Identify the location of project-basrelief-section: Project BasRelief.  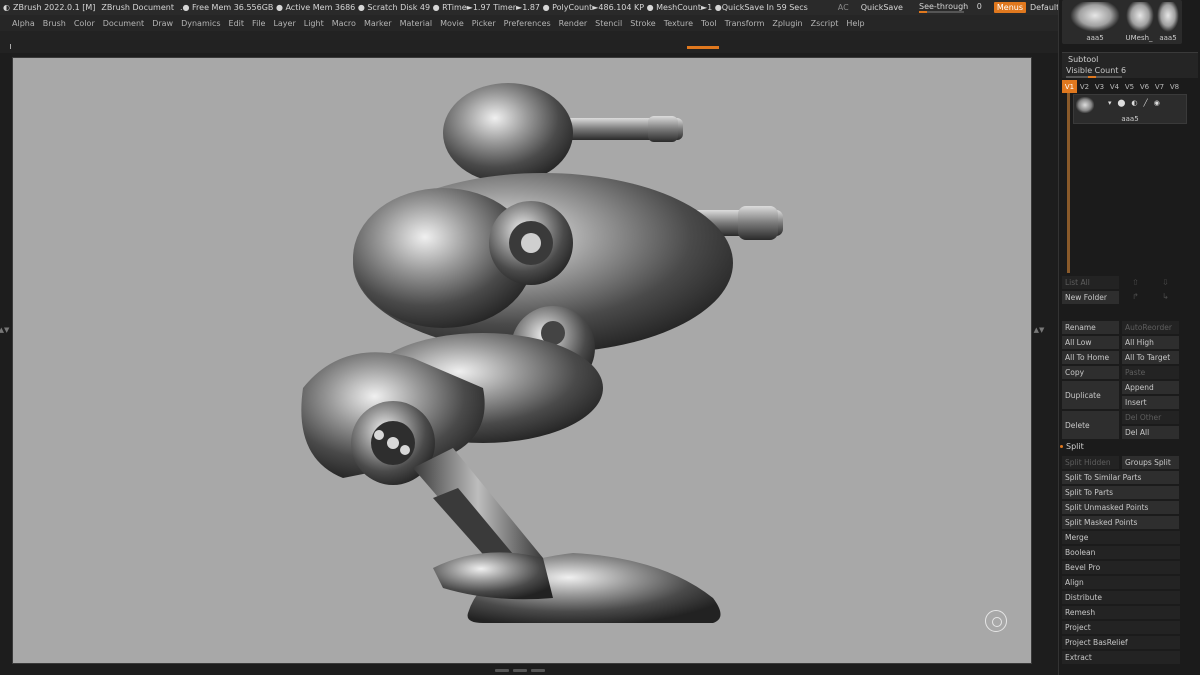
(1121, 642).